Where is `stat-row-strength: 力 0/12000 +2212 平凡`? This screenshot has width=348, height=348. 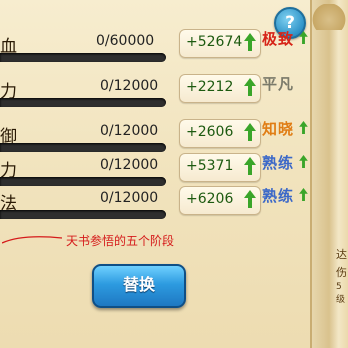 stat-row-strength: 力 0/12000 +2212 平凡 is located at coordinates (160, 98).